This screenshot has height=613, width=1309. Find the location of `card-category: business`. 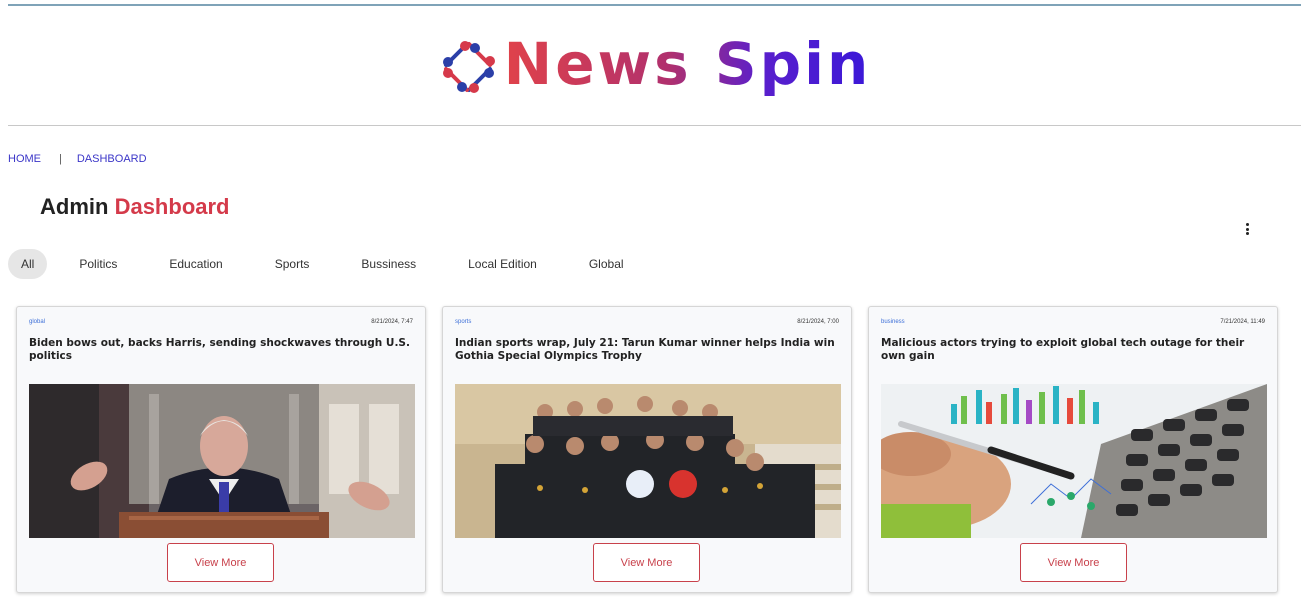

card-category: business is located at coordinates (893, 322).